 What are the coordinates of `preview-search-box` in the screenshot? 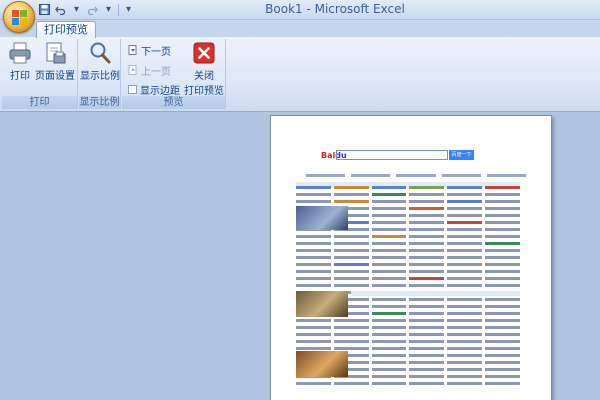 It's located at (392, 155).